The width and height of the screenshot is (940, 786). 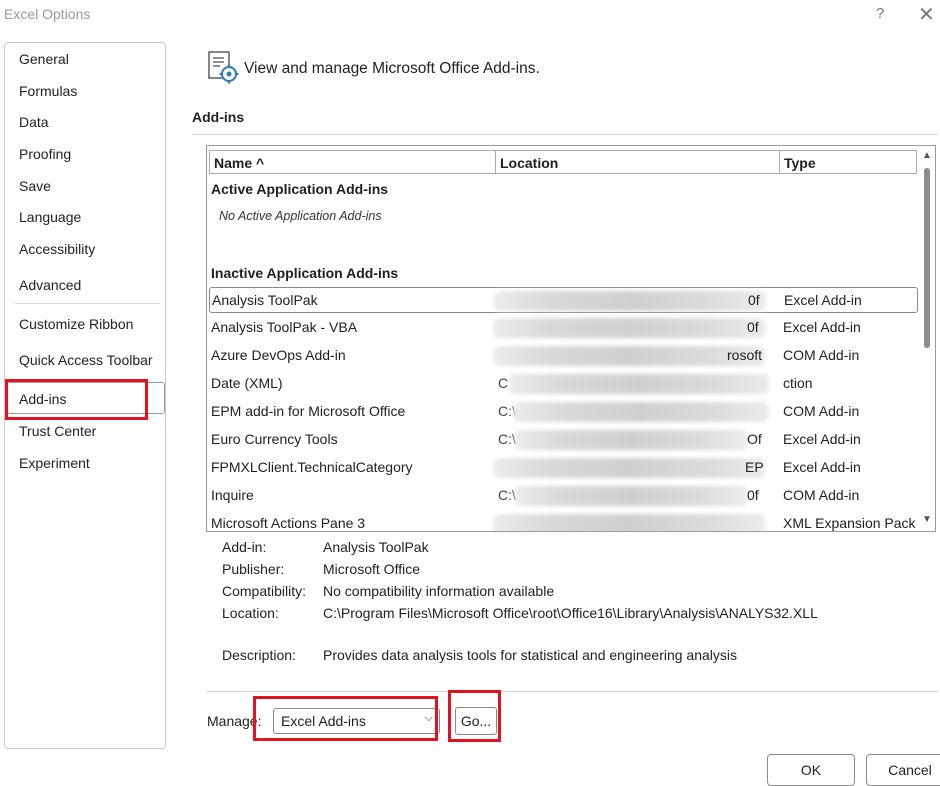 What do you see at coordinates (565, 134) in the screenshot?
I see `section-divider` at bounding box center [565, 134].